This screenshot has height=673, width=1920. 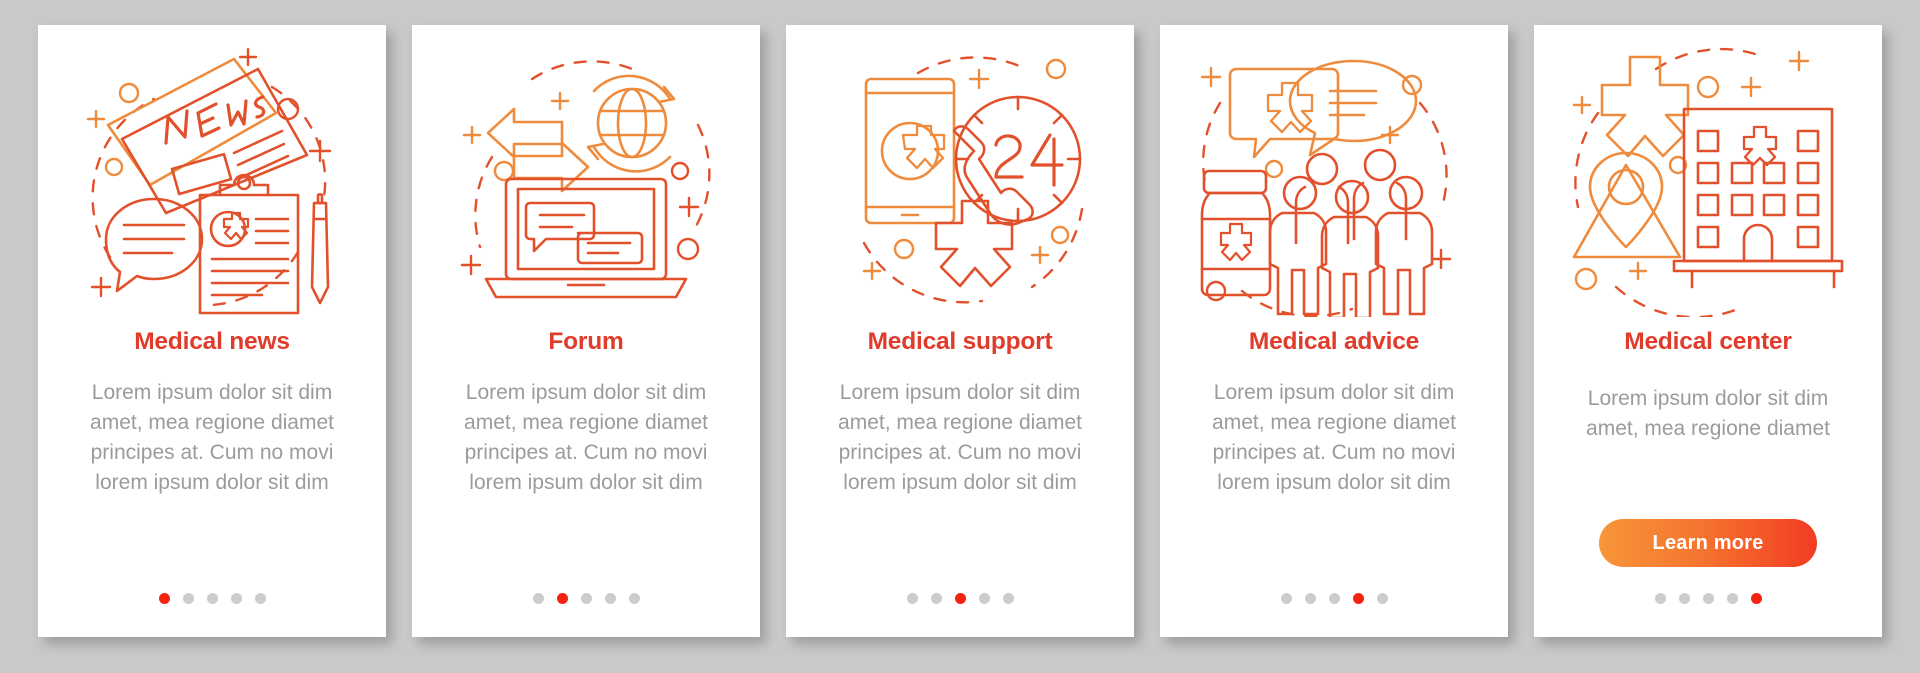 I want to click on learn-more-button: Learn more, so click(x=1708, y=543).